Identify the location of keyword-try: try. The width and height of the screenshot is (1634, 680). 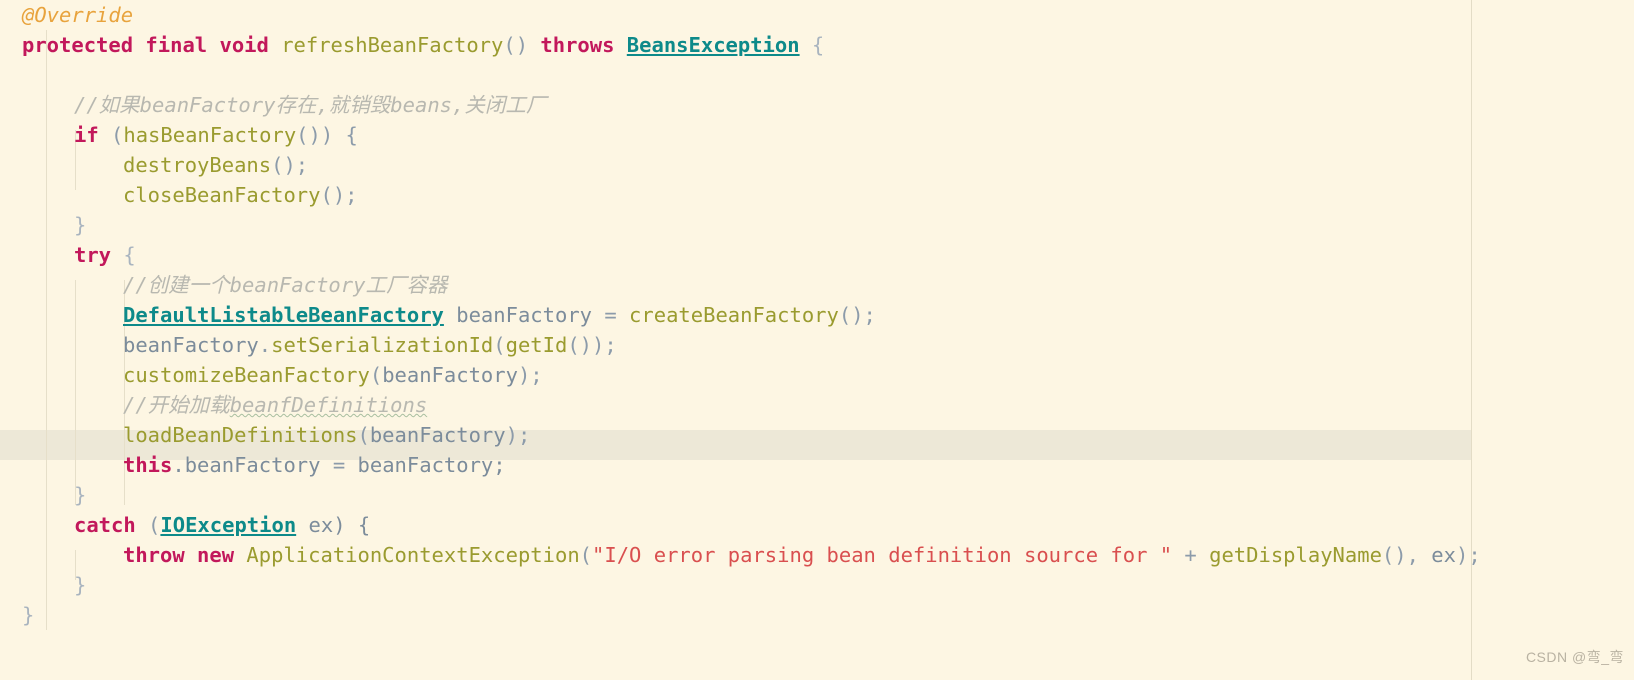
(93, 255).